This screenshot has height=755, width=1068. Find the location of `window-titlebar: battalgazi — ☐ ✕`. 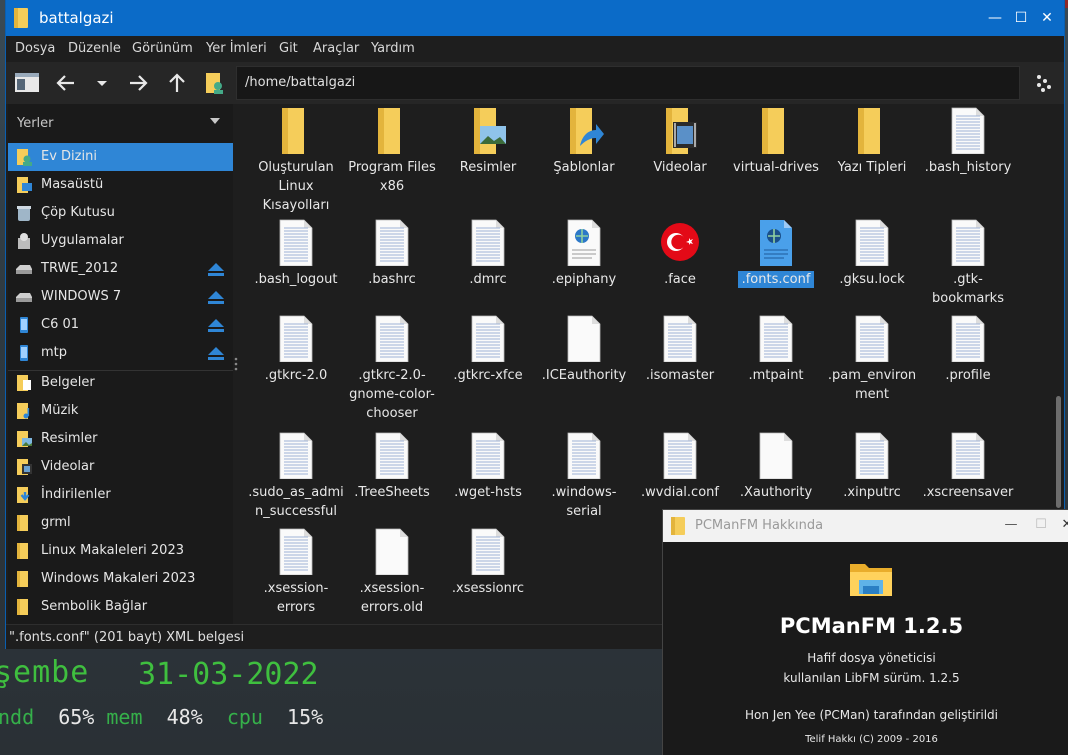

window-titlebar: battalgazi — ☐ ✕ is located at coordinates (535, 18).